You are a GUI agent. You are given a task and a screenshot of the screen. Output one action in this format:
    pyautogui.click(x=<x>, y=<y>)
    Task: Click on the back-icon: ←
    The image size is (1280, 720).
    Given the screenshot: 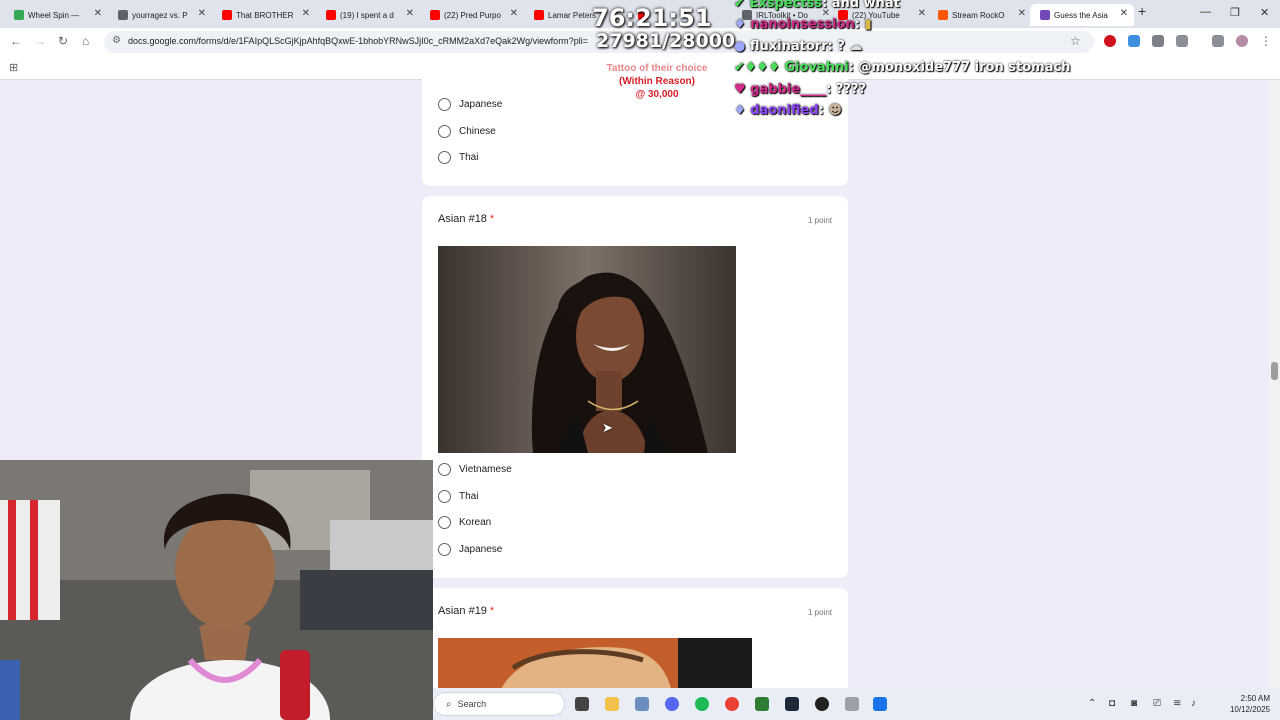 What is the action you would take?
    pyautogui.click(x=16, y=41)
    